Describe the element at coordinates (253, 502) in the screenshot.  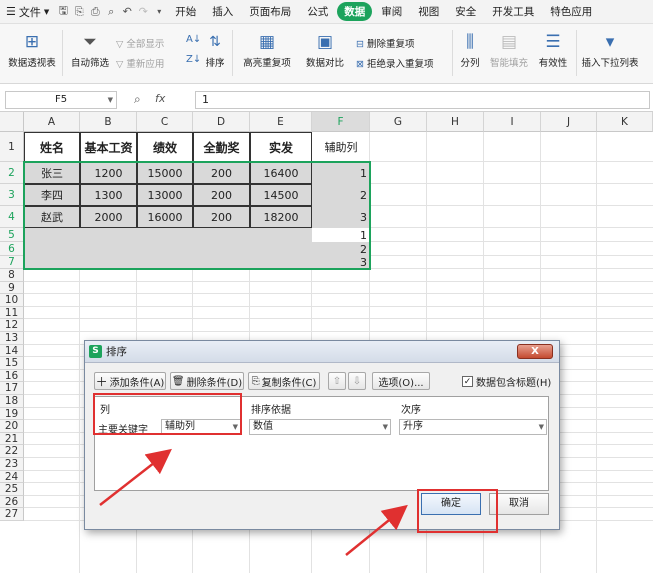
I see `annotation-arrows` at that location.